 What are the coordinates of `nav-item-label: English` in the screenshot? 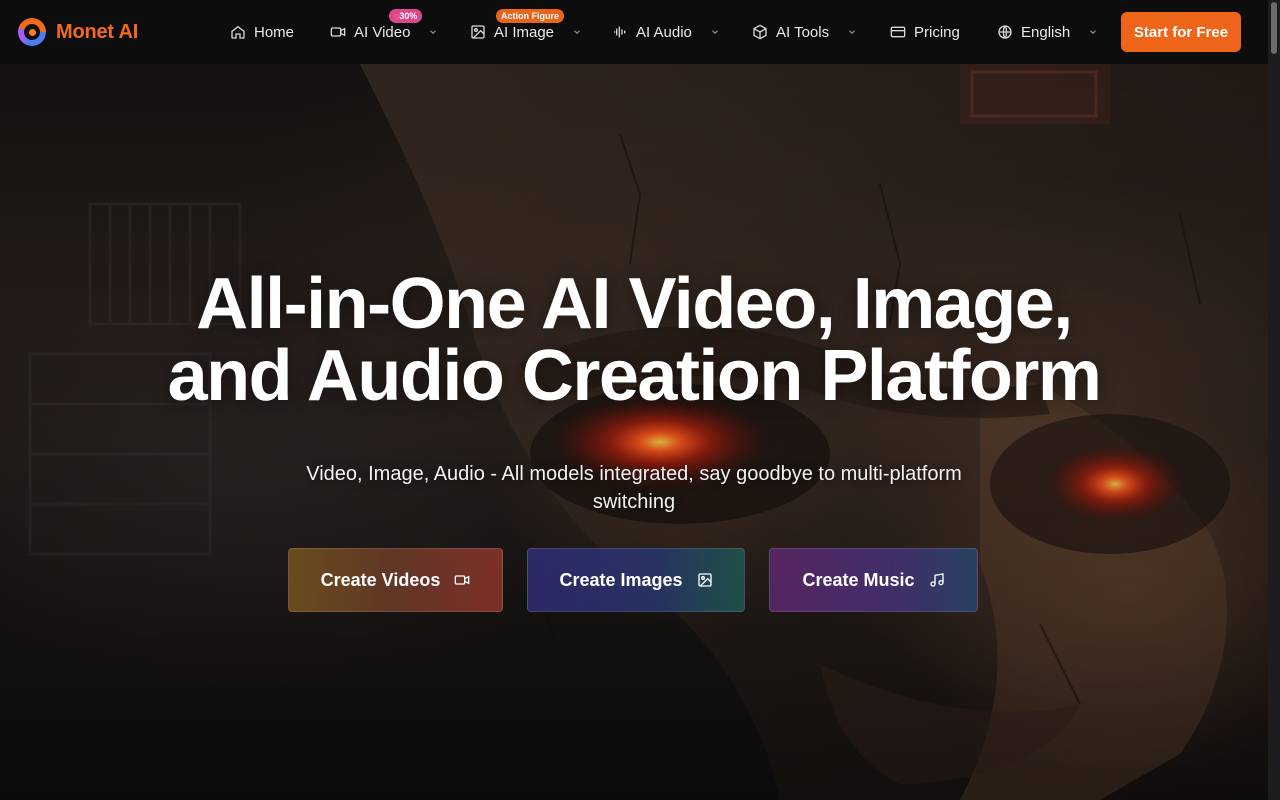 It's located at (1046, 32).